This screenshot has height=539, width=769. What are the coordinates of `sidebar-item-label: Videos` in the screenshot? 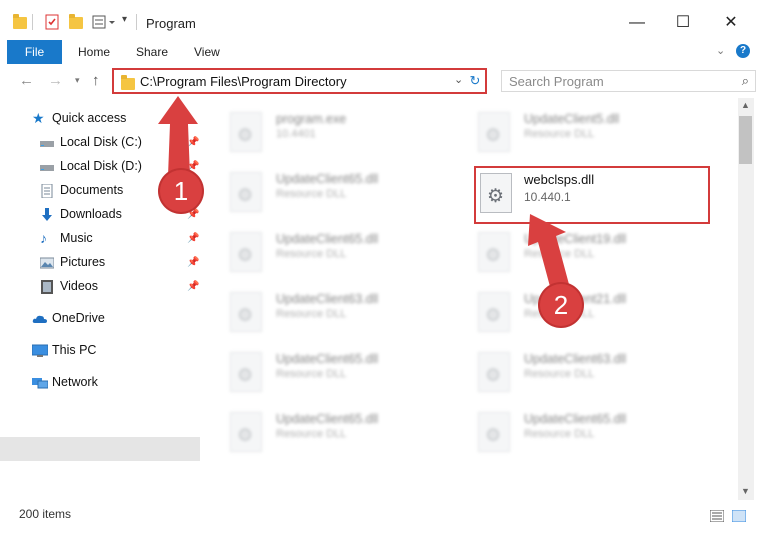 It's located at (79, 286).